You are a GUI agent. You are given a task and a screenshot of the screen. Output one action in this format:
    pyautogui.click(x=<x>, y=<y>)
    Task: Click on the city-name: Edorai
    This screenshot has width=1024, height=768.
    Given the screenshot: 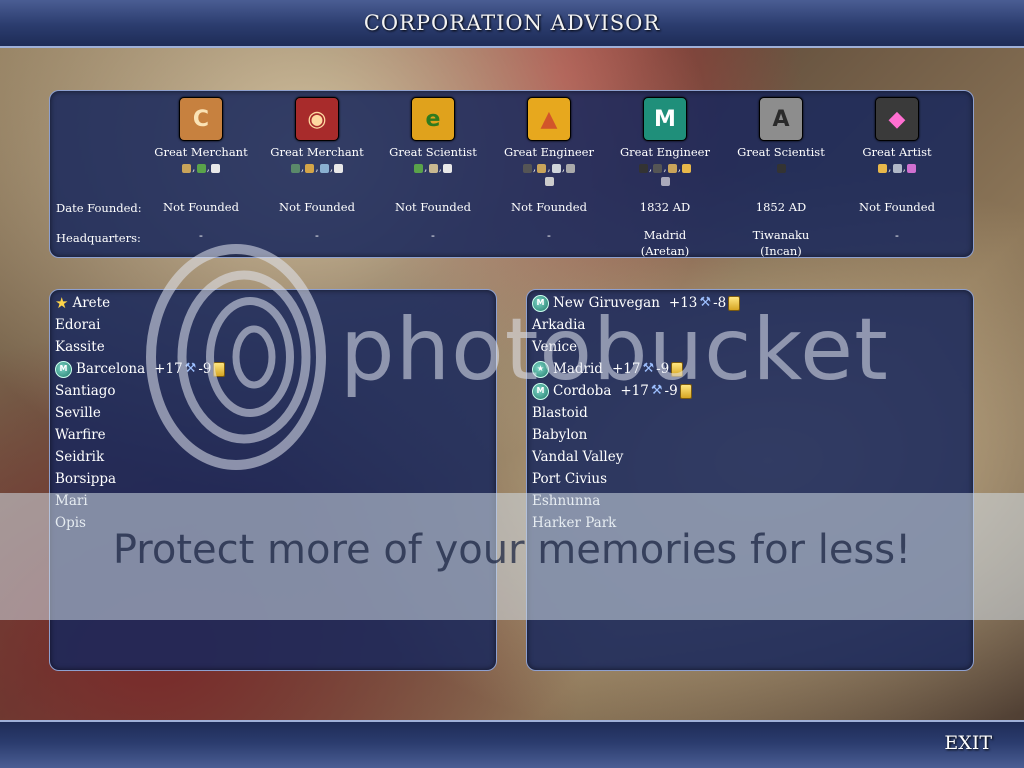 What is the action you would take?
    pyautogui.click(x=78, y=325)
    